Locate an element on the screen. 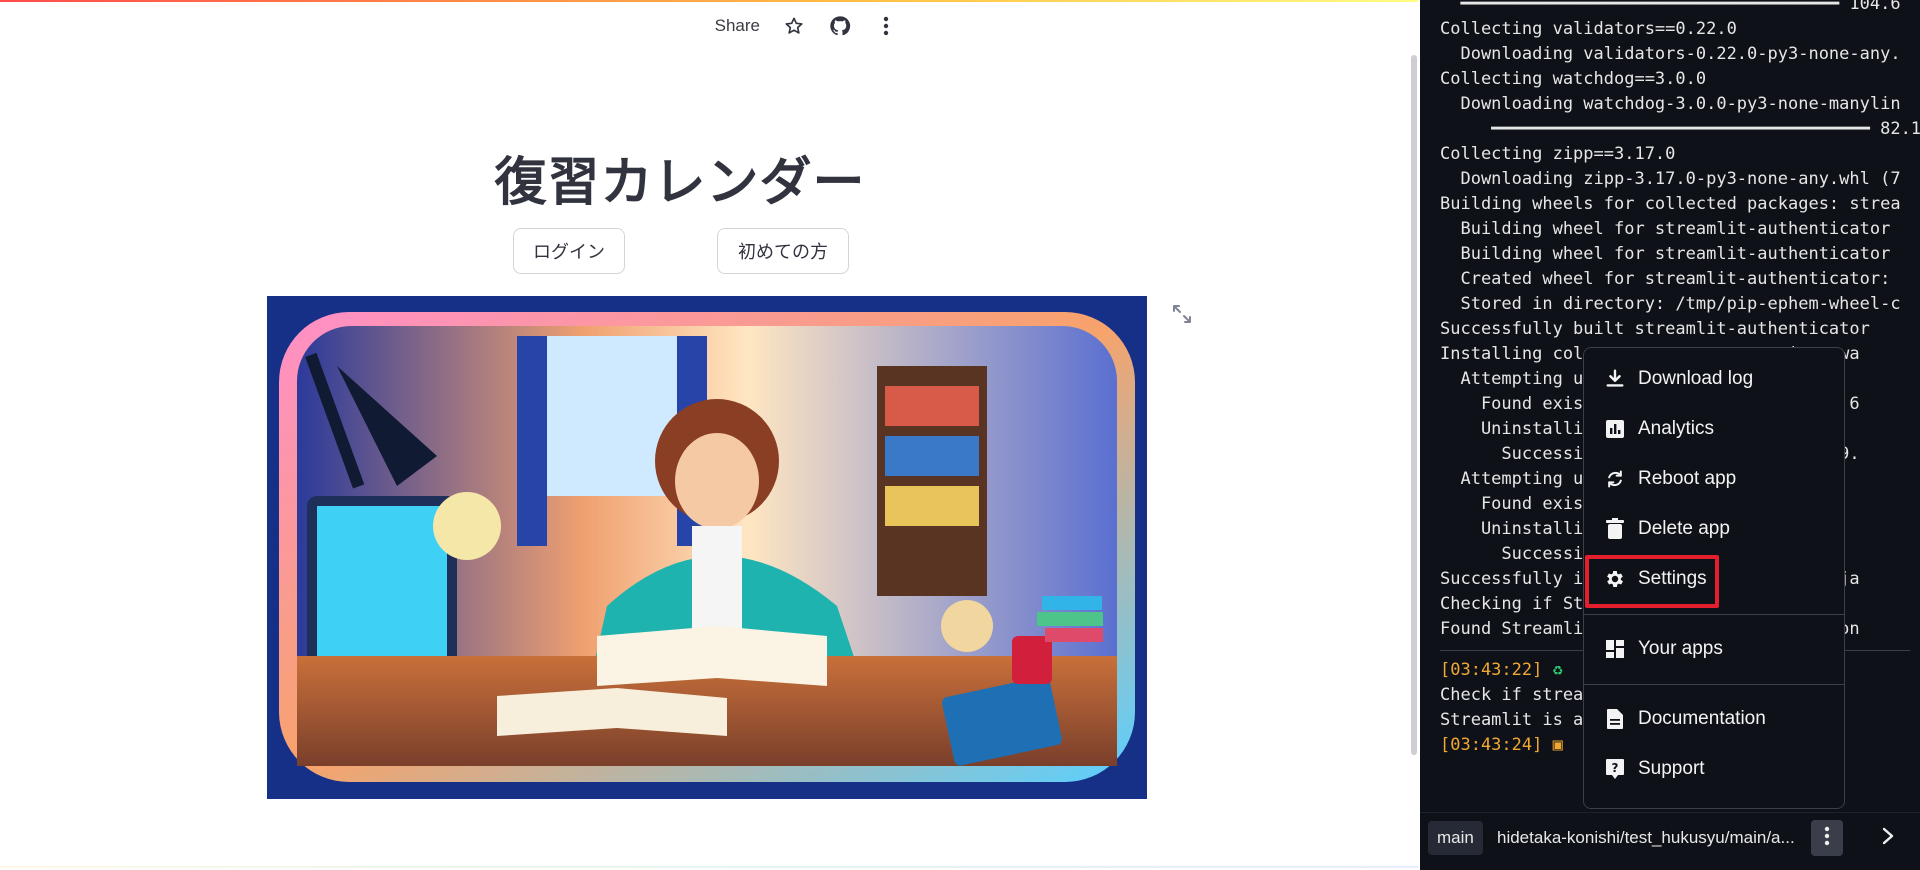 This screenshot has width=1920, height=870. github-icon is located at coordinates (840, 26).